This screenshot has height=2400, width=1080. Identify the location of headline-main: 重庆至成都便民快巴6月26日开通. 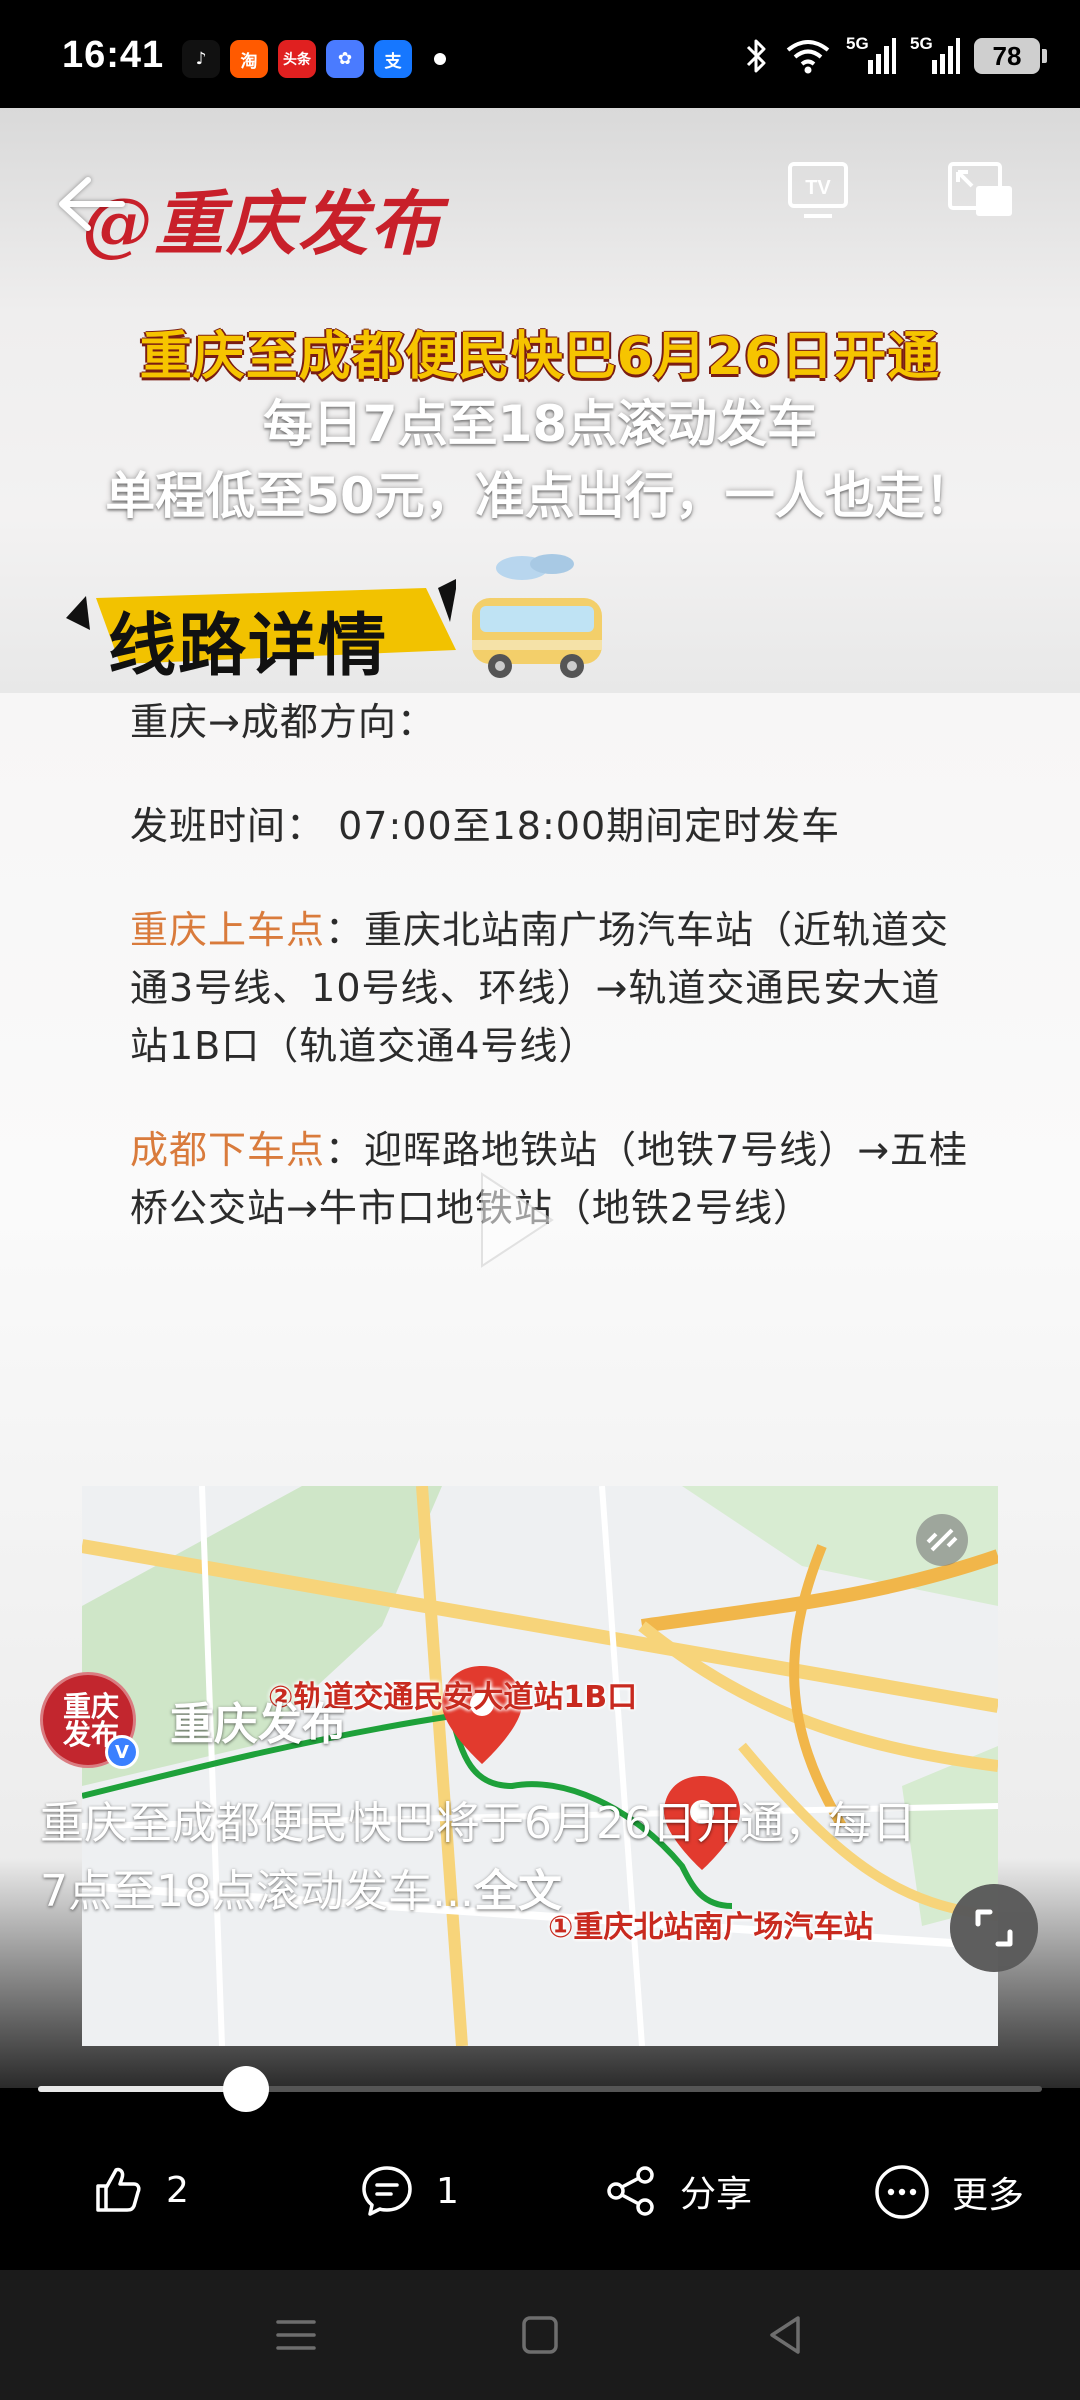
(540, 357).